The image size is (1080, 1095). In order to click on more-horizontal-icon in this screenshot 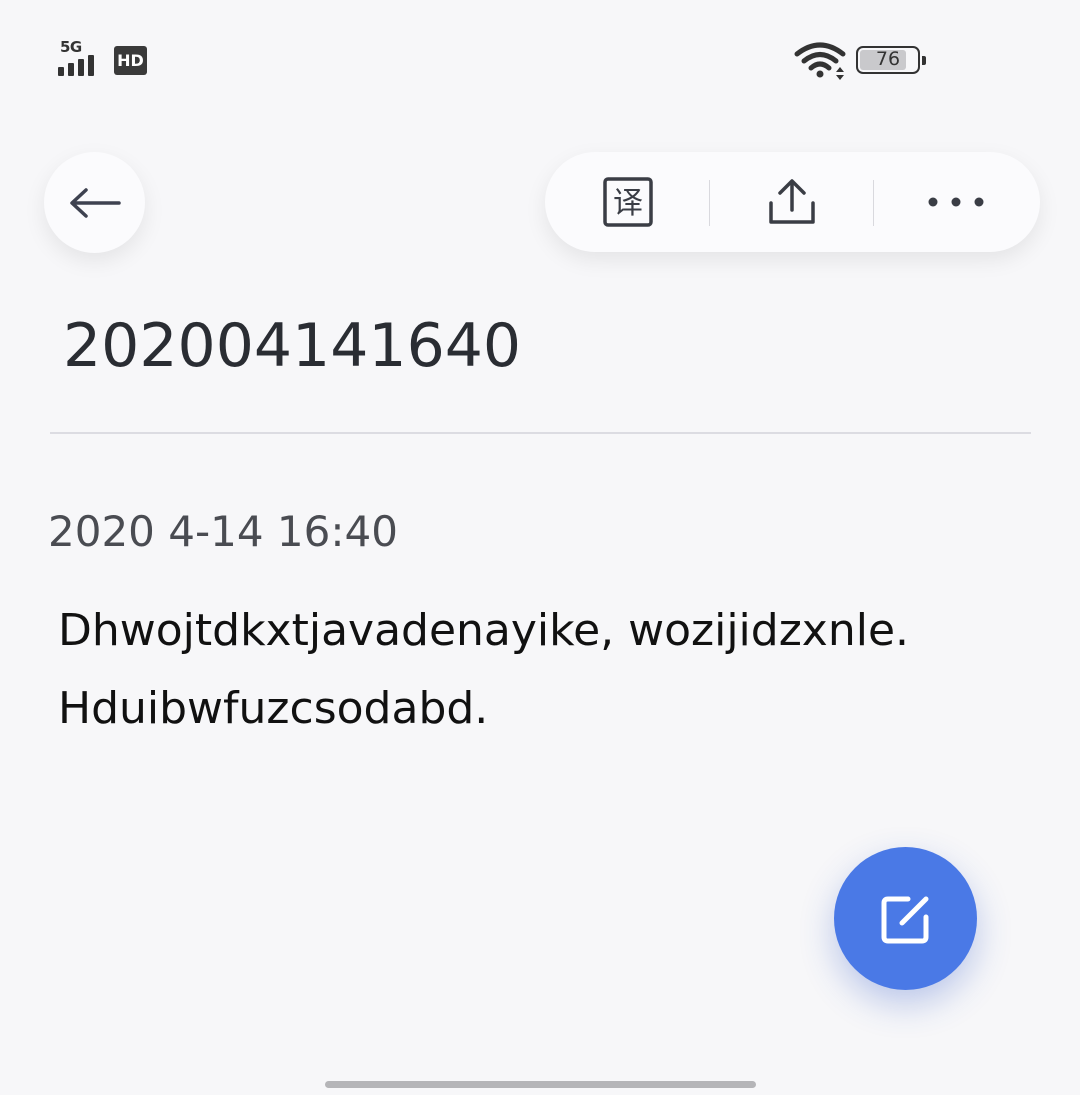, I will do `click(956, 202)`.